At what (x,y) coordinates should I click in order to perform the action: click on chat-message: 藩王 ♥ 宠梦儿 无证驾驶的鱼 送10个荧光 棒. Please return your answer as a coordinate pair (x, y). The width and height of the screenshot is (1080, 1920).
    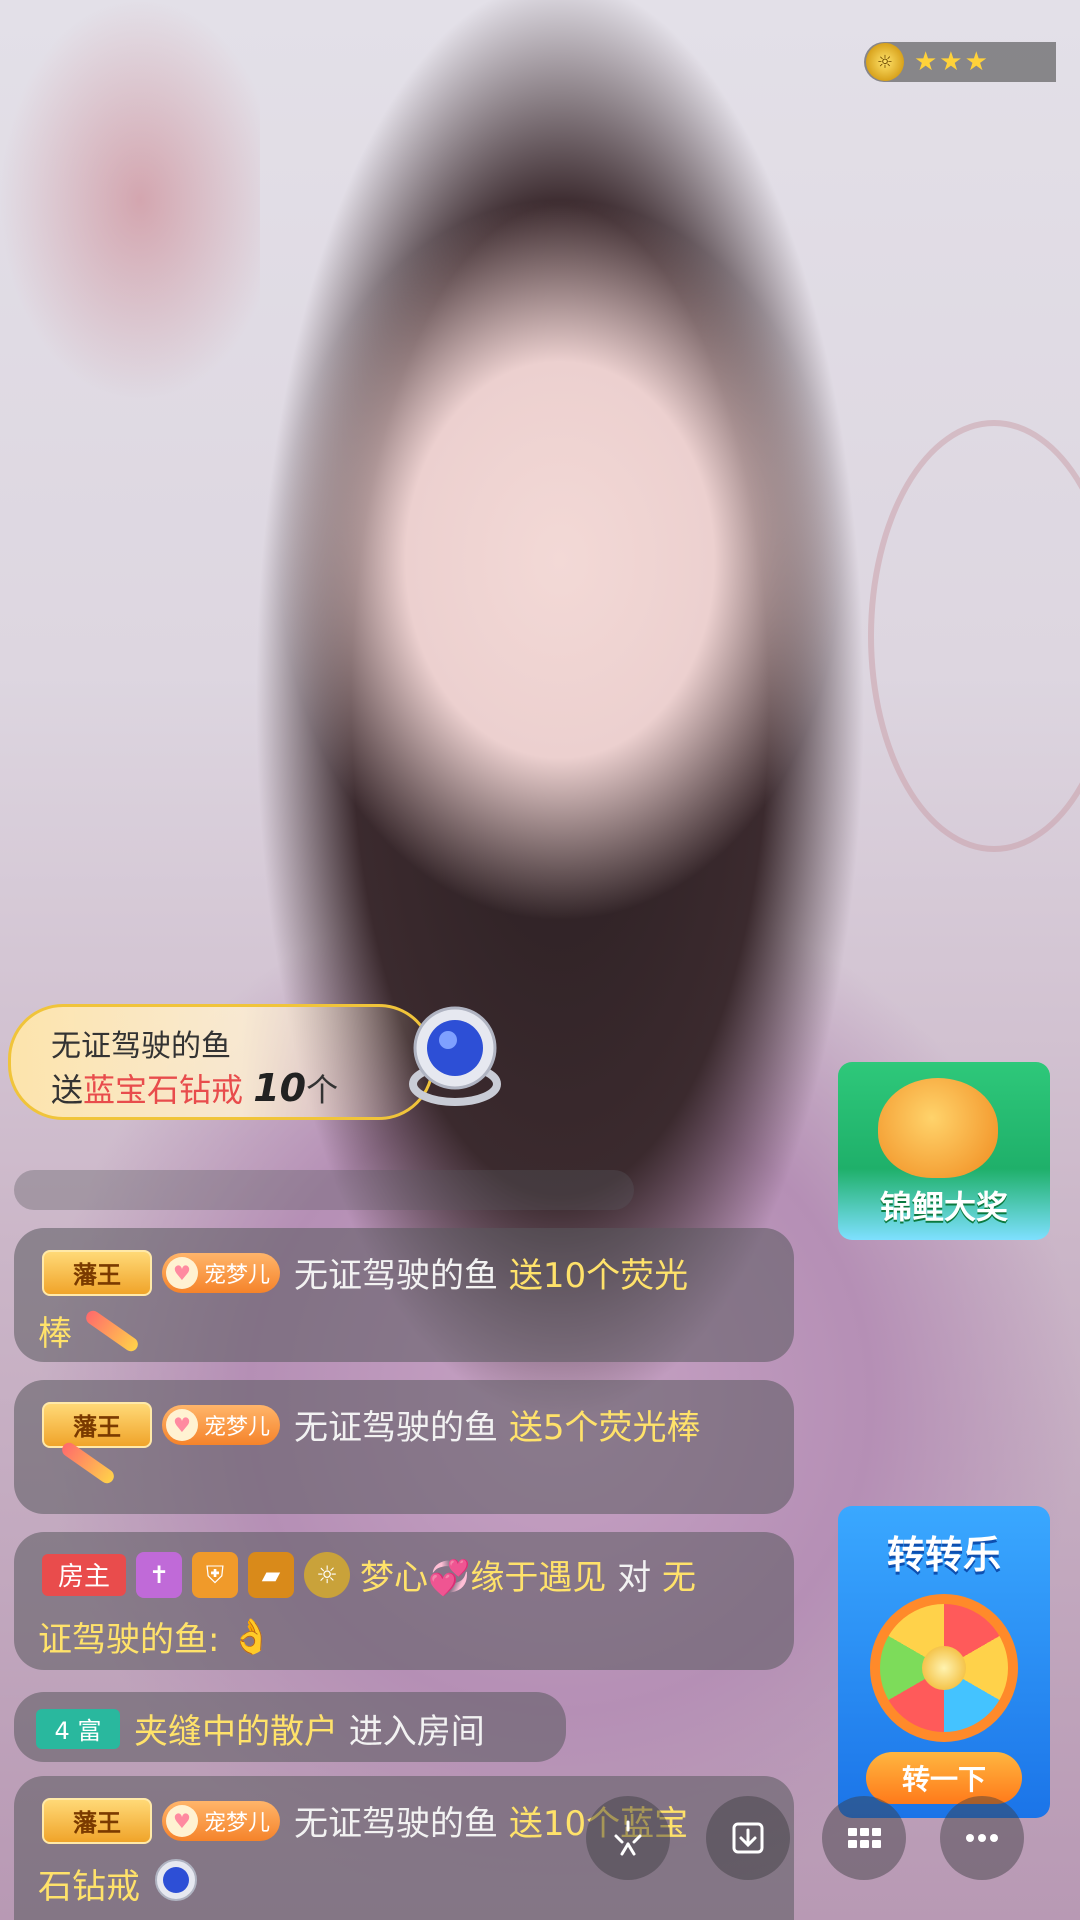
    Looking at the image, I should click on (404, 1295).